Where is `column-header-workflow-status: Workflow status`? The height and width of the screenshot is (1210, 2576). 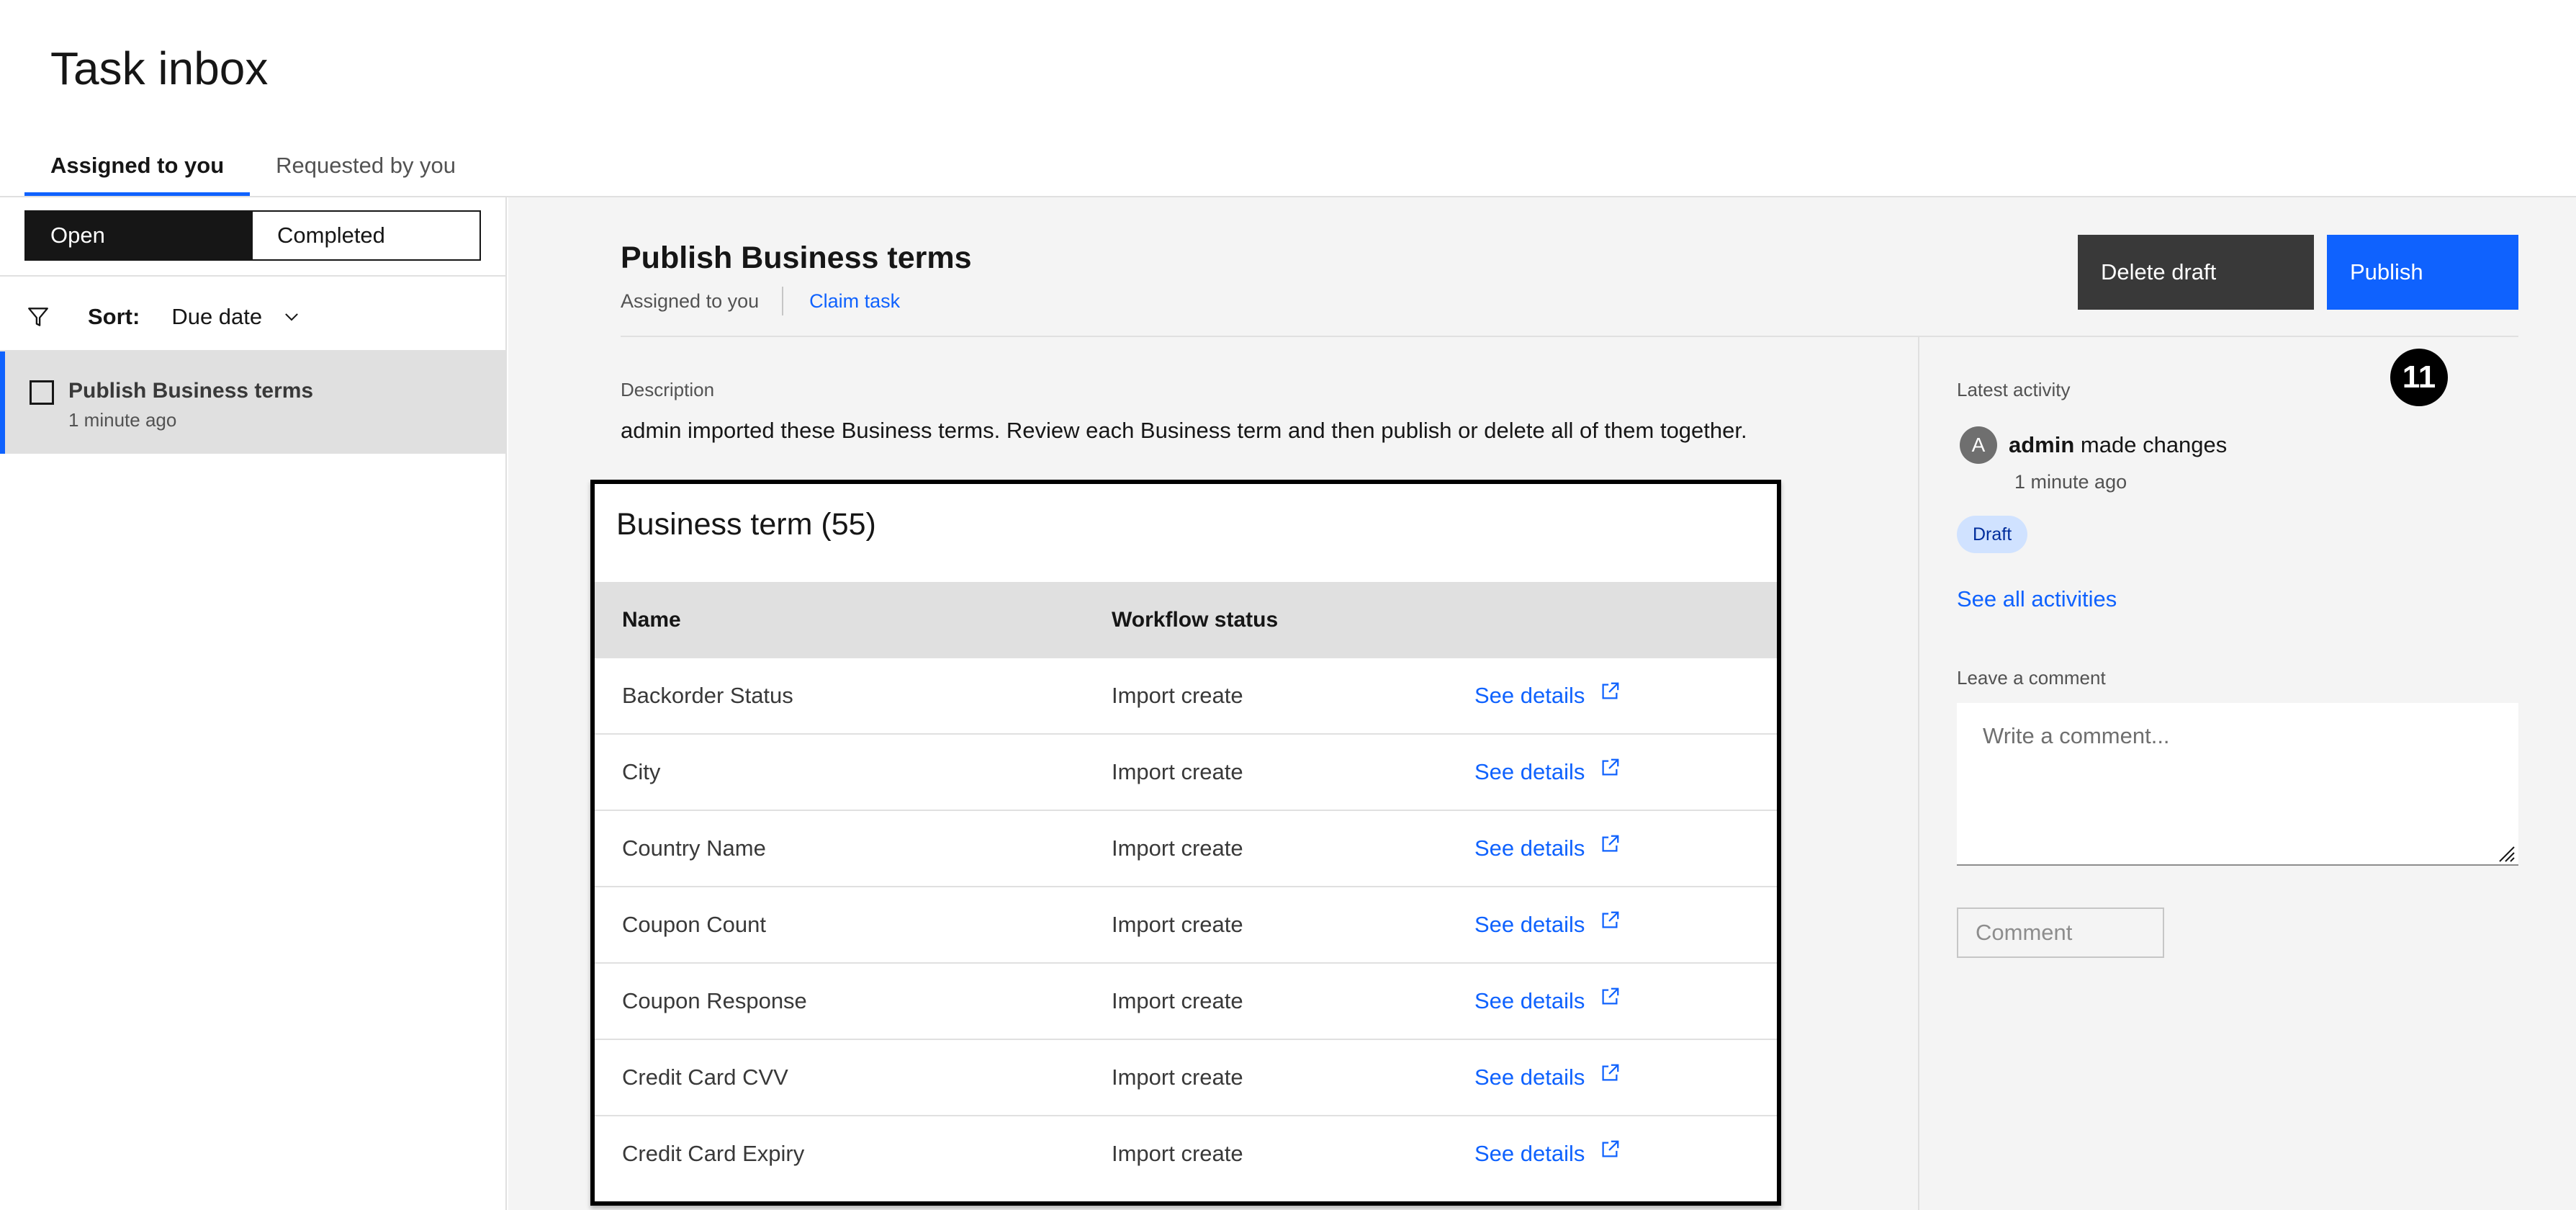 column-header-workflow-status: Workflow status is located at coordinates (1195, 620).